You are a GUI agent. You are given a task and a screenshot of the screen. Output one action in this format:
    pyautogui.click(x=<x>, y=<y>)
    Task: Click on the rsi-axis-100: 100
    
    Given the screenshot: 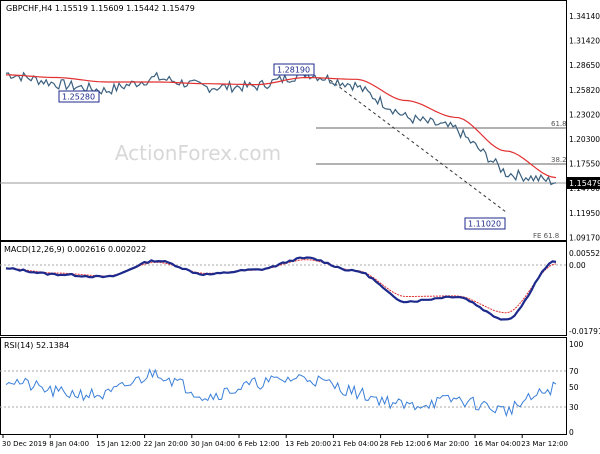 What is the action you would take?
    pyautogui.click(x=576, y=344)
    